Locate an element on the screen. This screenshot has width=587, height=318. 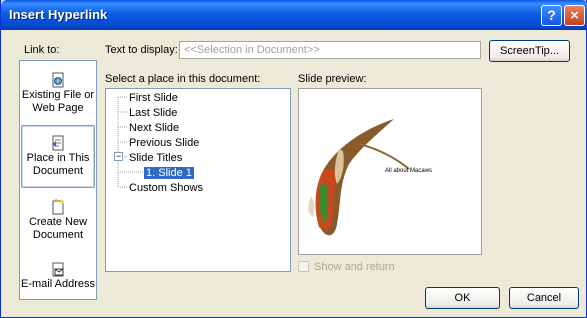
help-button: ? is located at coordinates (551, 15).